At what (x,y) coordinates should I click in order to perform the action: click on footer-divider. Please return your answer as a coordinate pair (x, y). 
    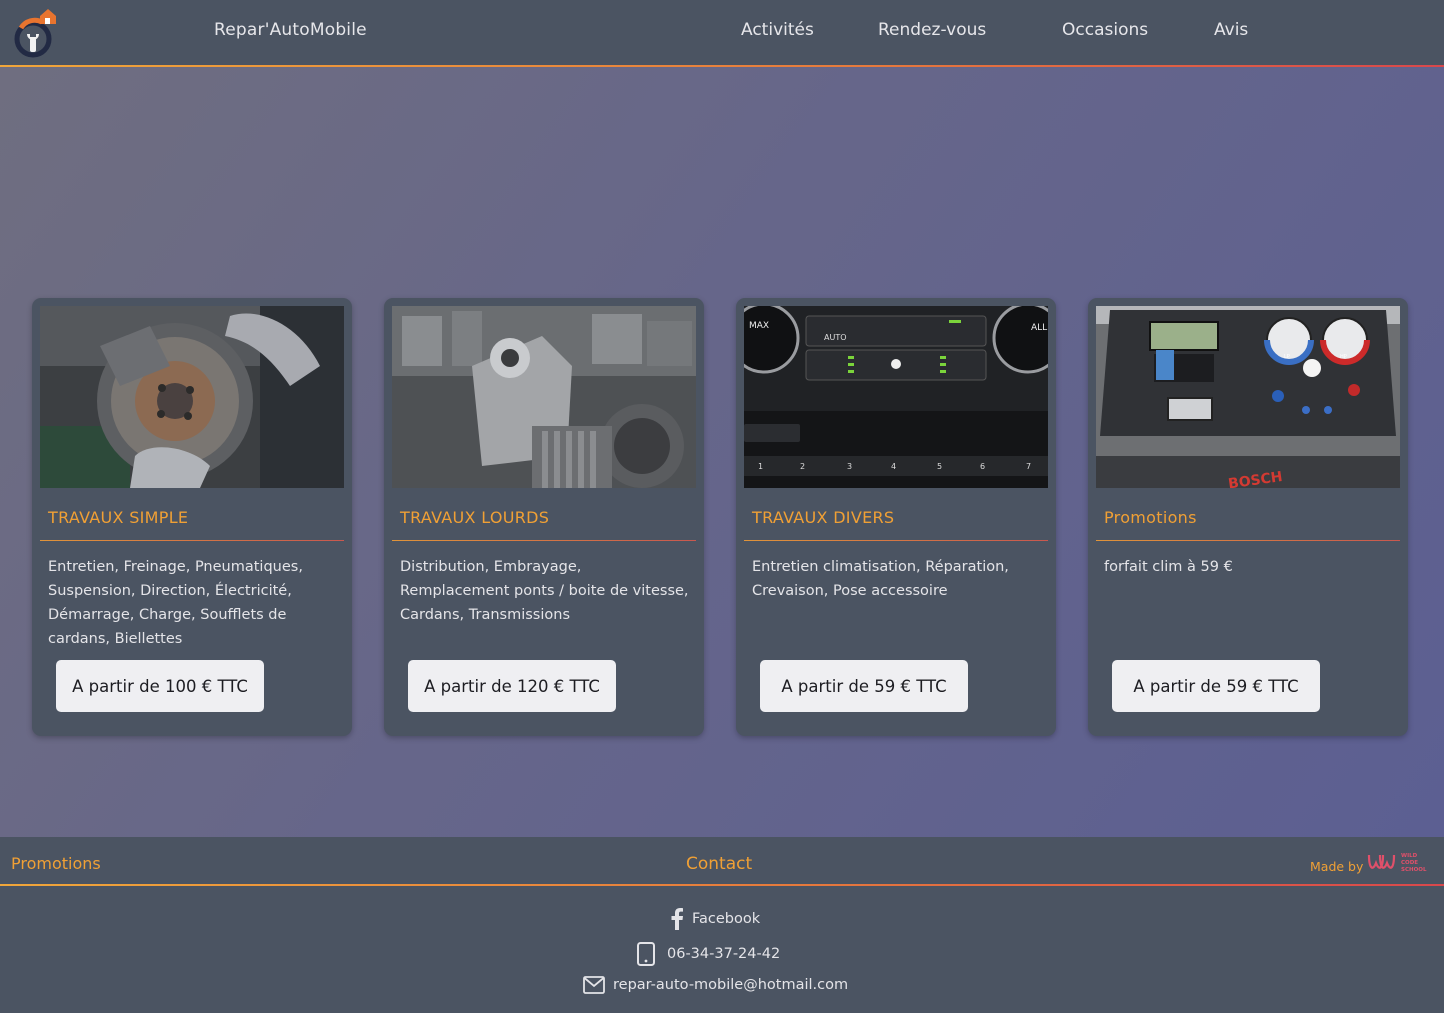
    Looking at the image, I should click on (722, 885).